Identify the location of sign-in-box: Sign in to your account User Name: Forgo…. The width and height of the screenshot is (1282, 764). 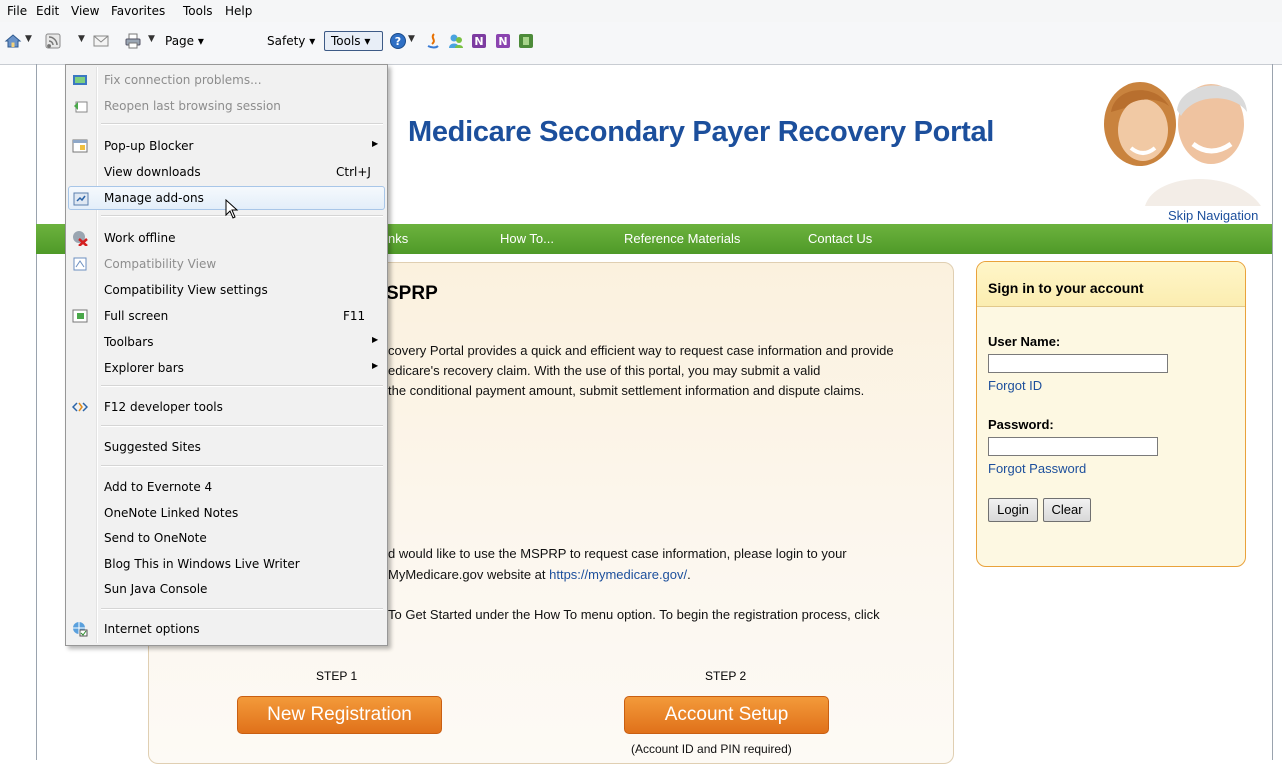
(1111, 414).